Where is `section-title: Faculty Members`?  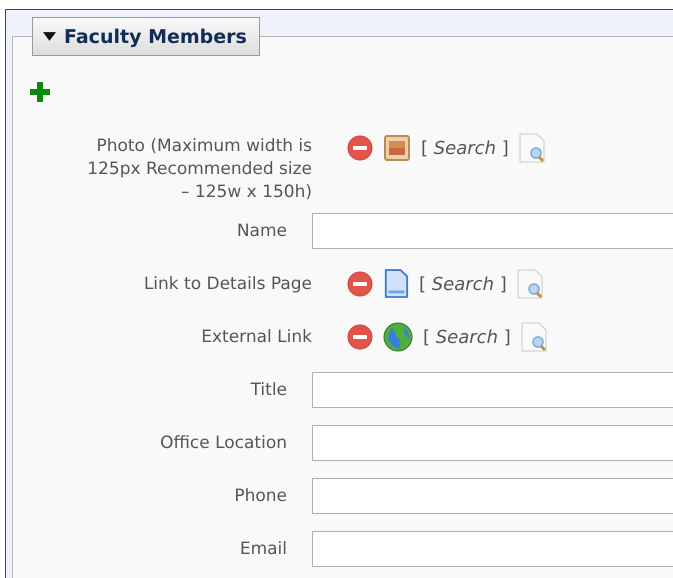
section-title: Faculty Members is located at coordinates (155, 37).